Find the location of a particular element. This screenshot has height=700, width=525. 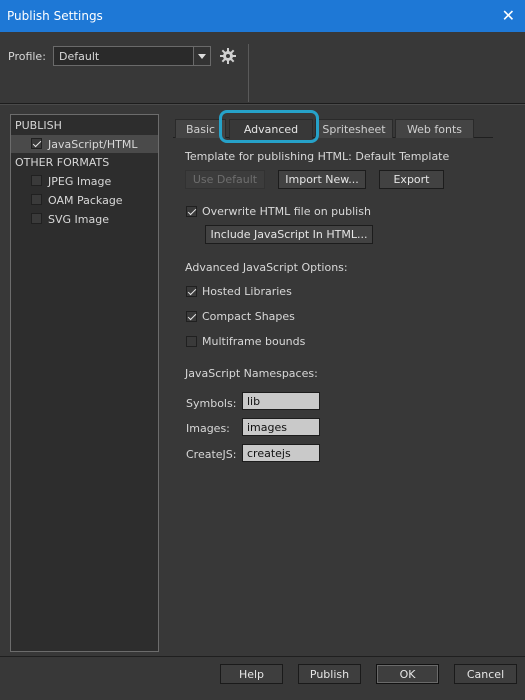

ok-button: OK is located at coordinates (407, 674).